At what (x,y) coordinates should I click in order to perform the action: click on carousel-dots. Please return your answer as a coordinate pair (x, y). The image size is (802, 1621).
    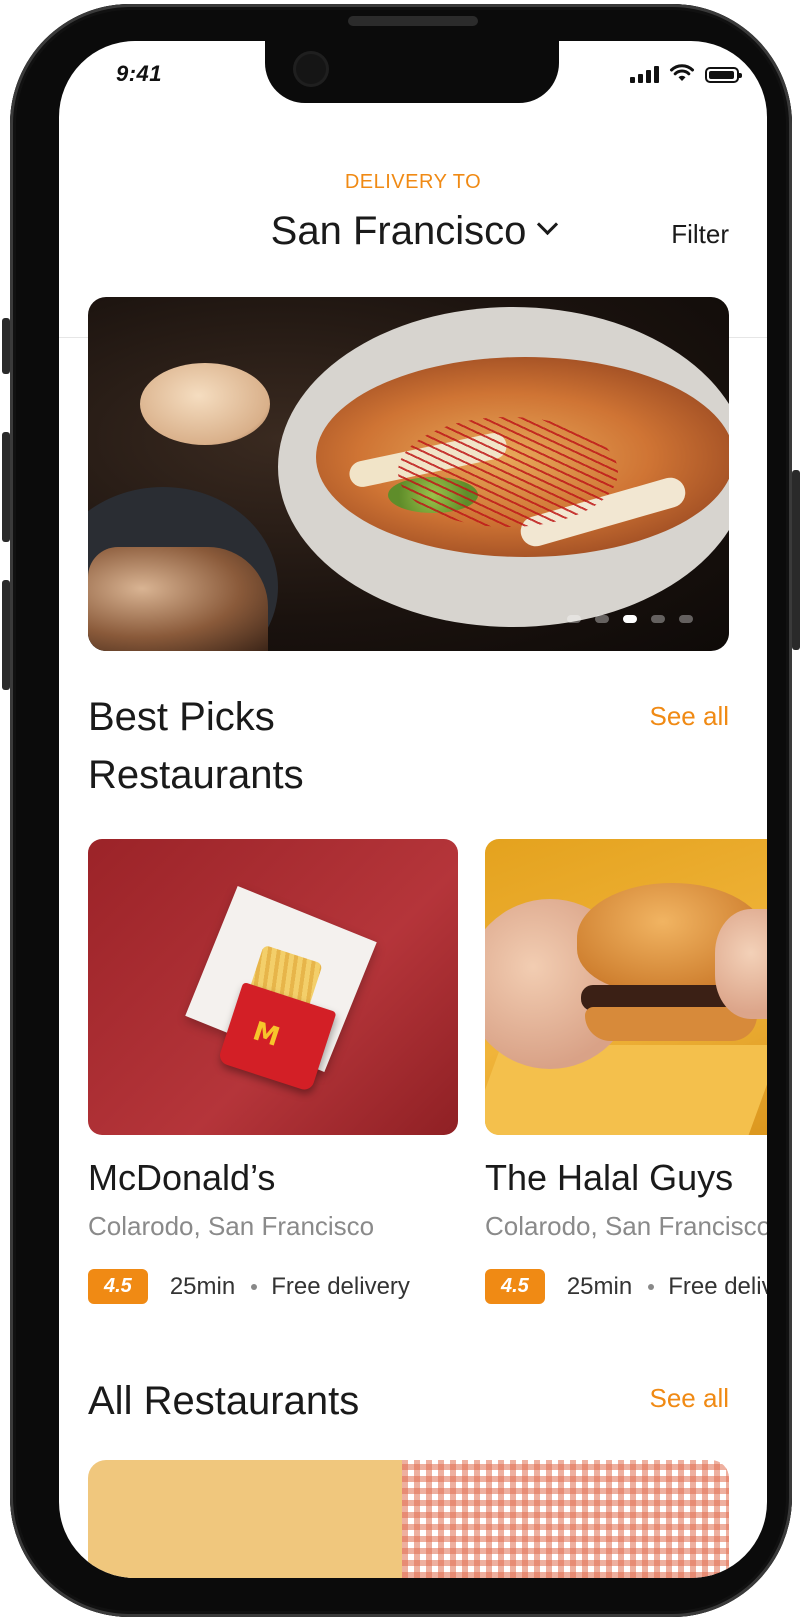
    Looking at the image, I should click on (630, 619).